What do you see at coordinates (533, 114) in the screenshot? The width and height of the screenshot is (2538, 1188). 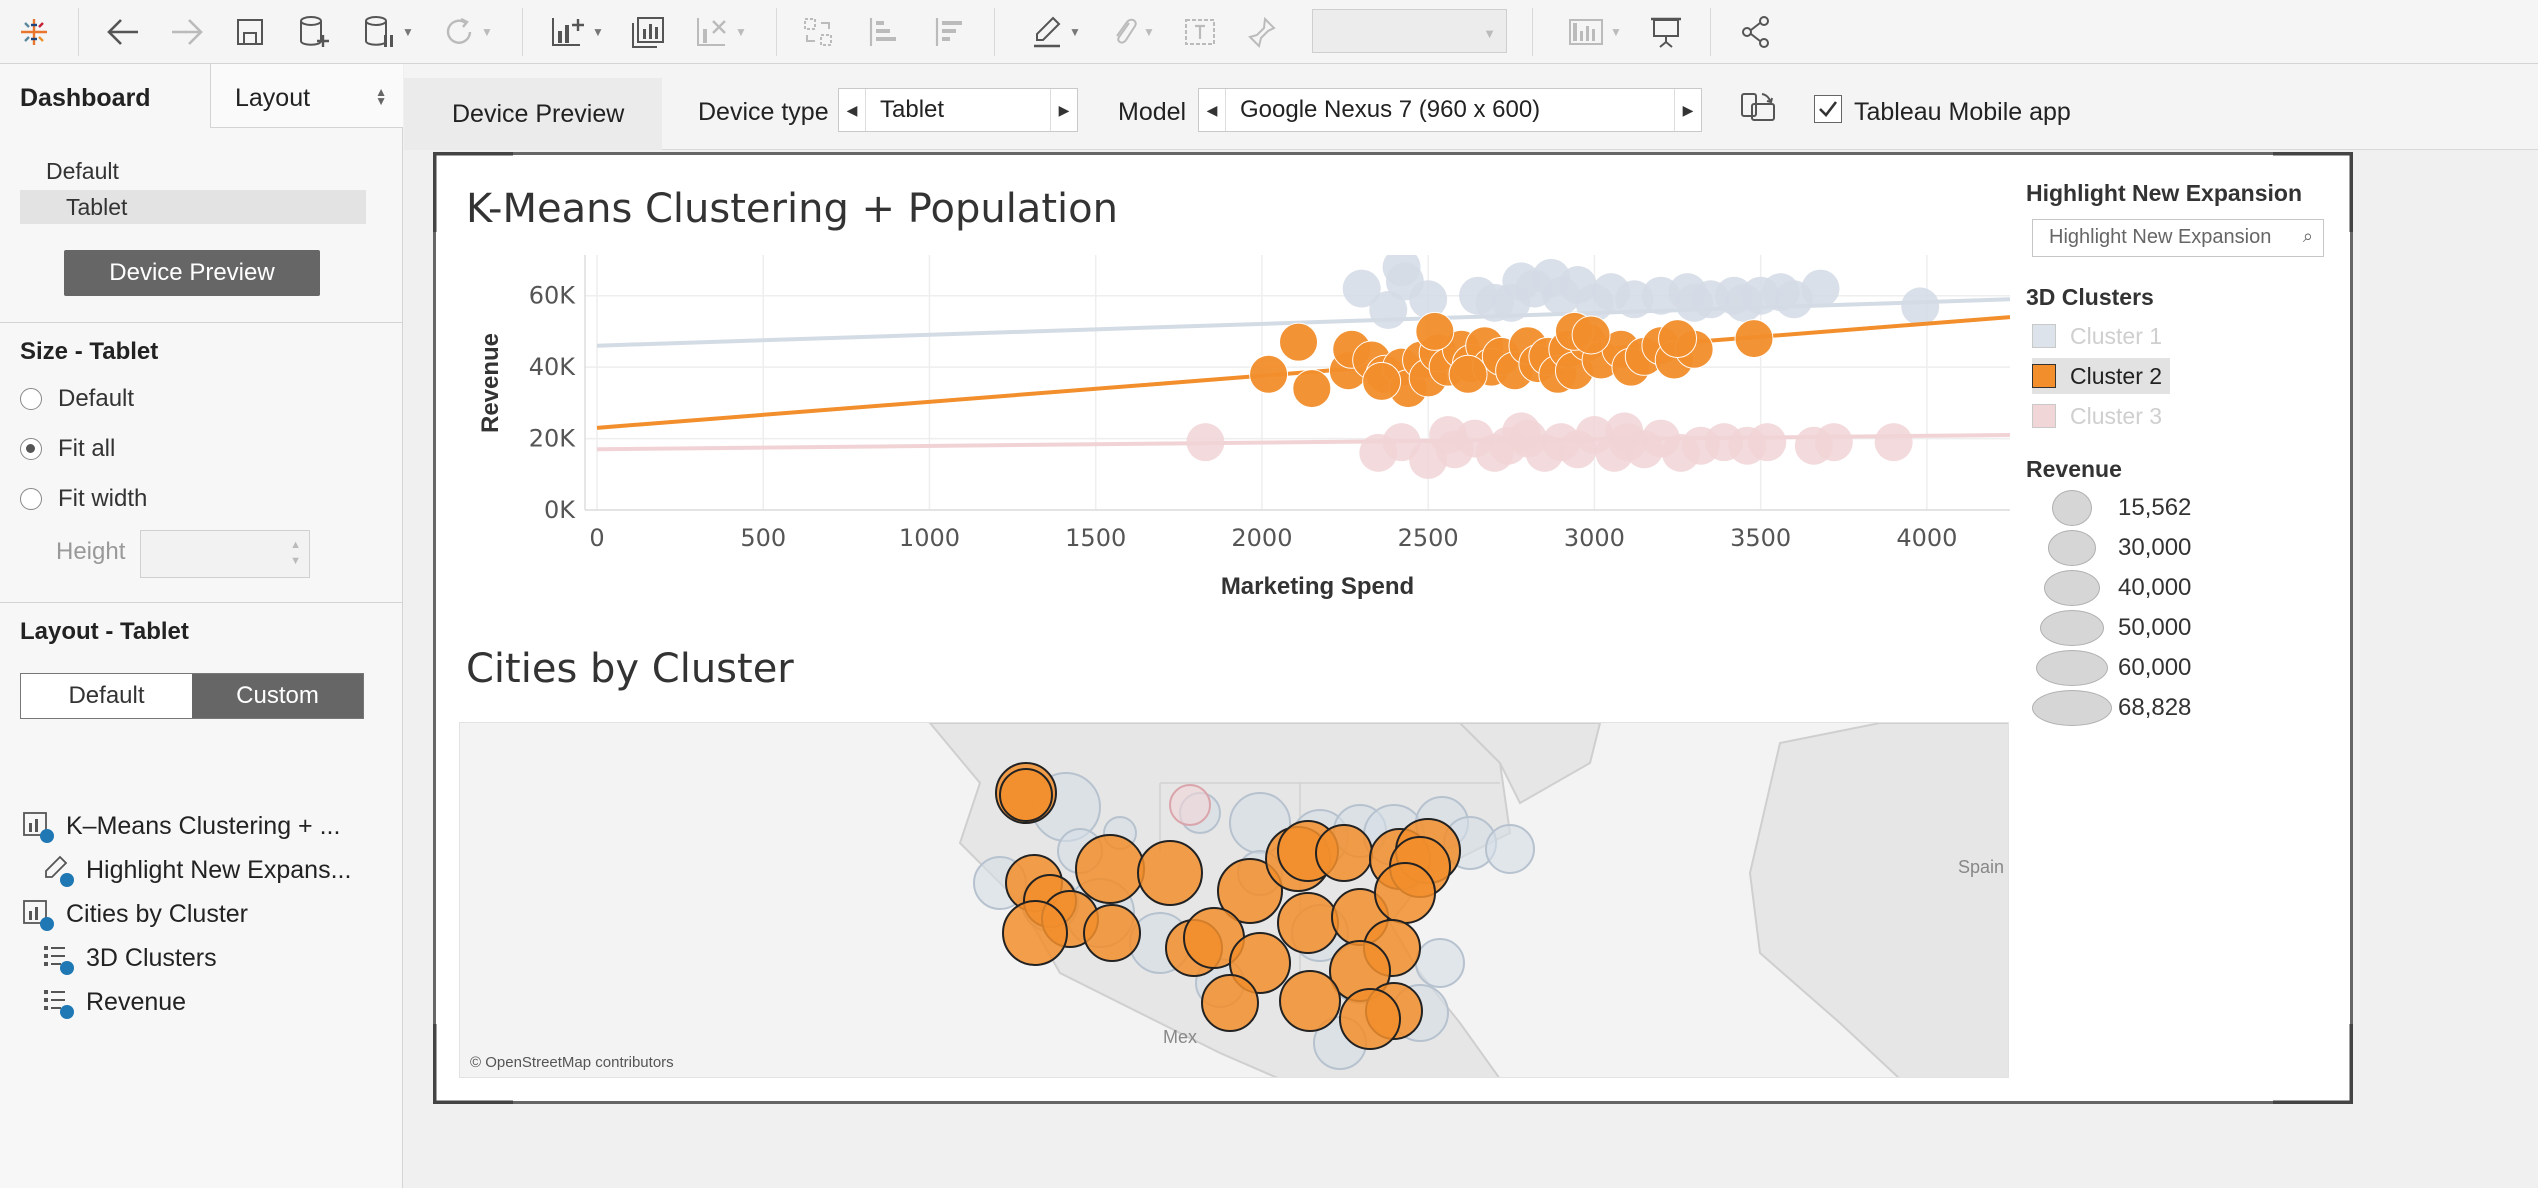 I see `device-preview-tab: Device Preview` at bounding box center [533, 114].